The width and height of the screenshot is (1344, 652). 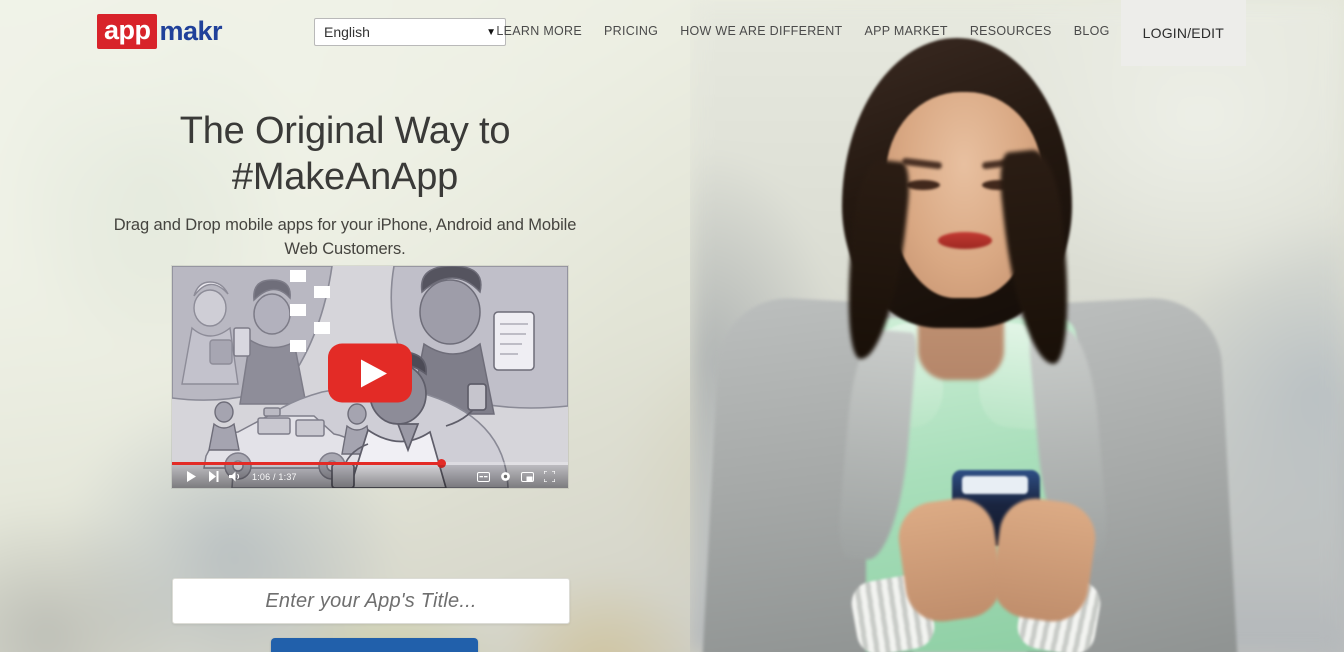 I want to click on miniplayer-icon, so click(x=527, y=476).